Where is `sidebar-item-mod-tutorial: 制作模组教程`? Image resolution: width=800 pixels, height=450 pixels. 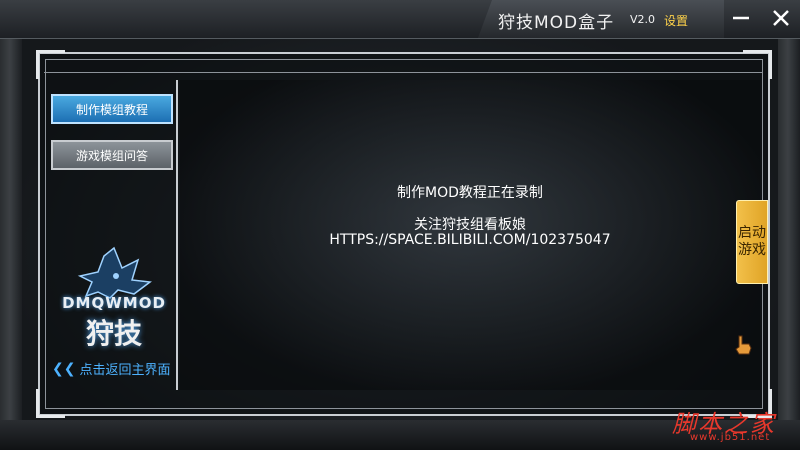
sidebar-item-mod-tutorial: 制作模组教程 is located at coordinates (112, 109).